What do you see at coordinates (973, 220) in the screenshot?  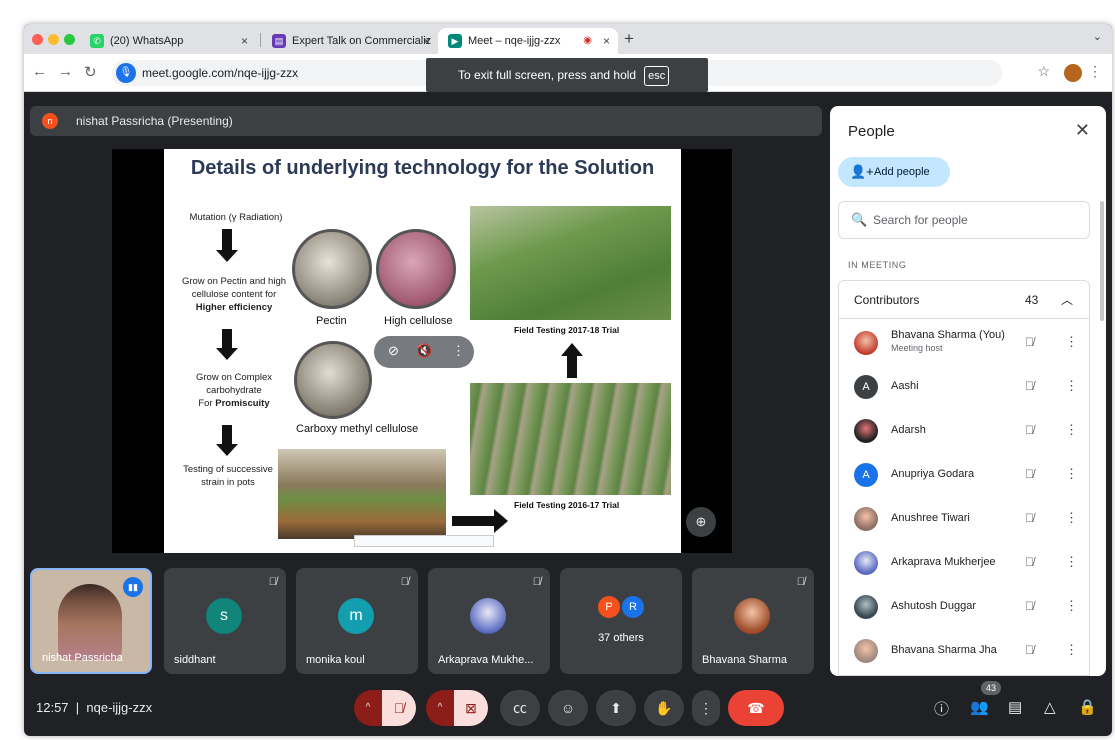 I see `search-people-input` at bounding box center [973, 220].